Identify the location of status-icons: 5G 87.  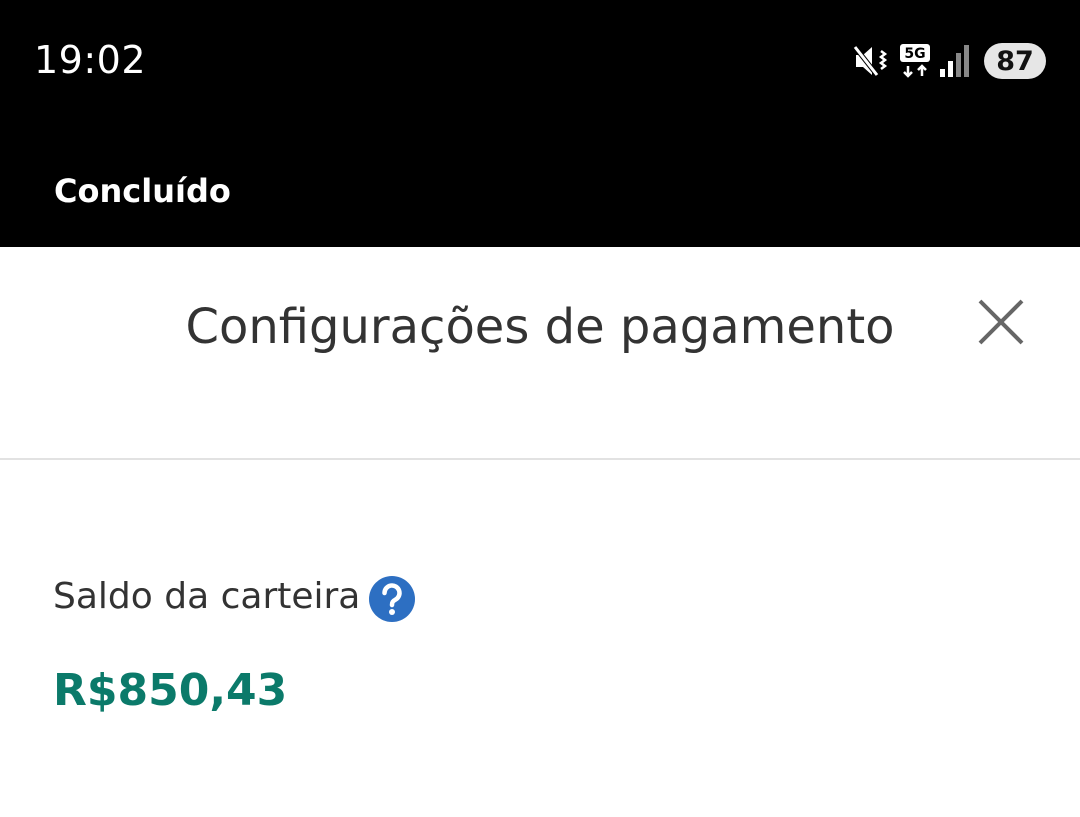
(949, 61).